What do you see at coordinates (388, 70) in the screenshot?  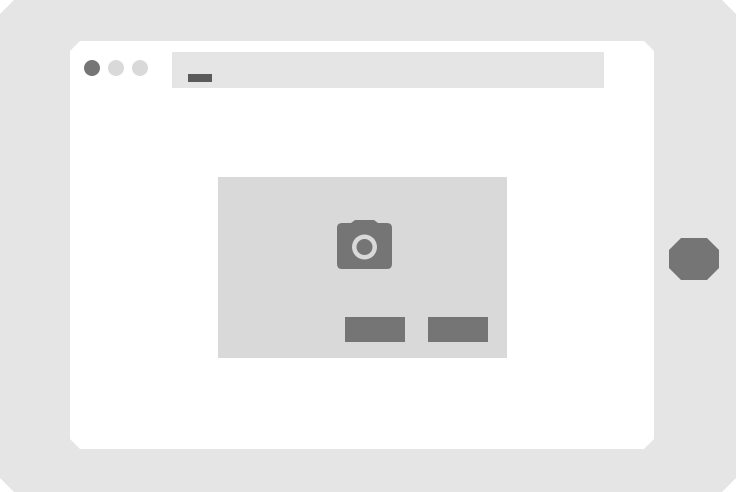 I see `address-bar` at bounding box center [388, 70].